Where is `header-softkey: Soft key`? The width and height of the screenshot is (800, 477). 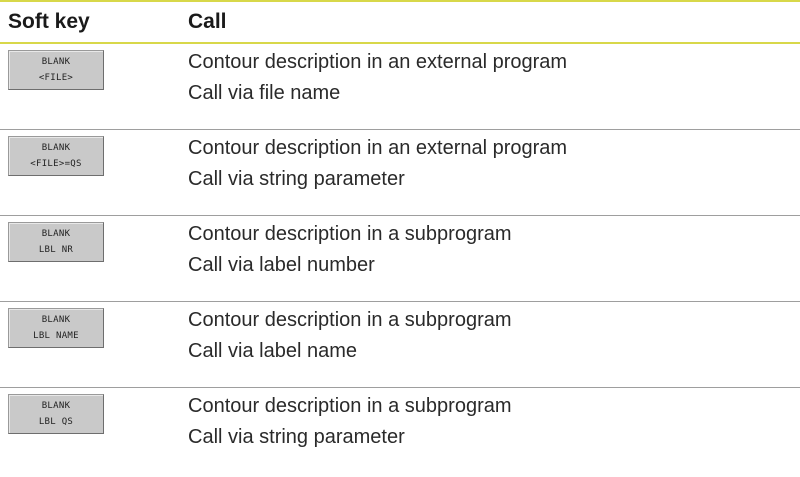 header-softkey: Soft key is located at coordinates (49, 21).